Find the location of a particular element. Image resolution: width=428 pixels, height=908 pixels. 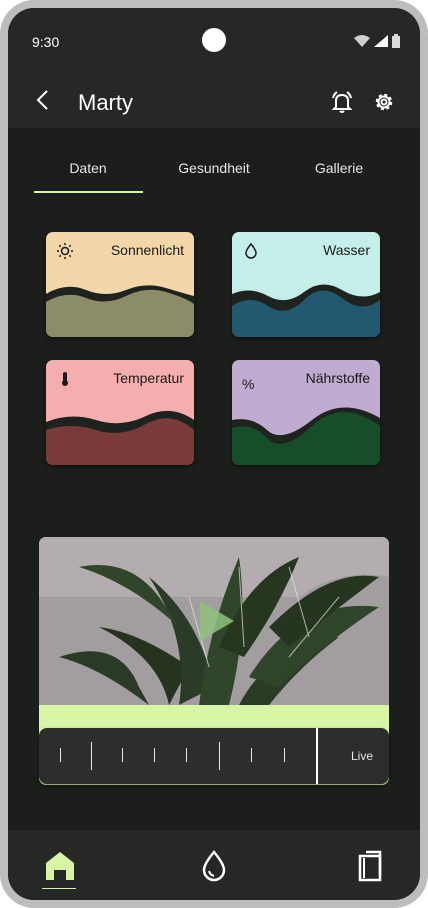

water-label: Wasser is located at coordinates (346, 250).